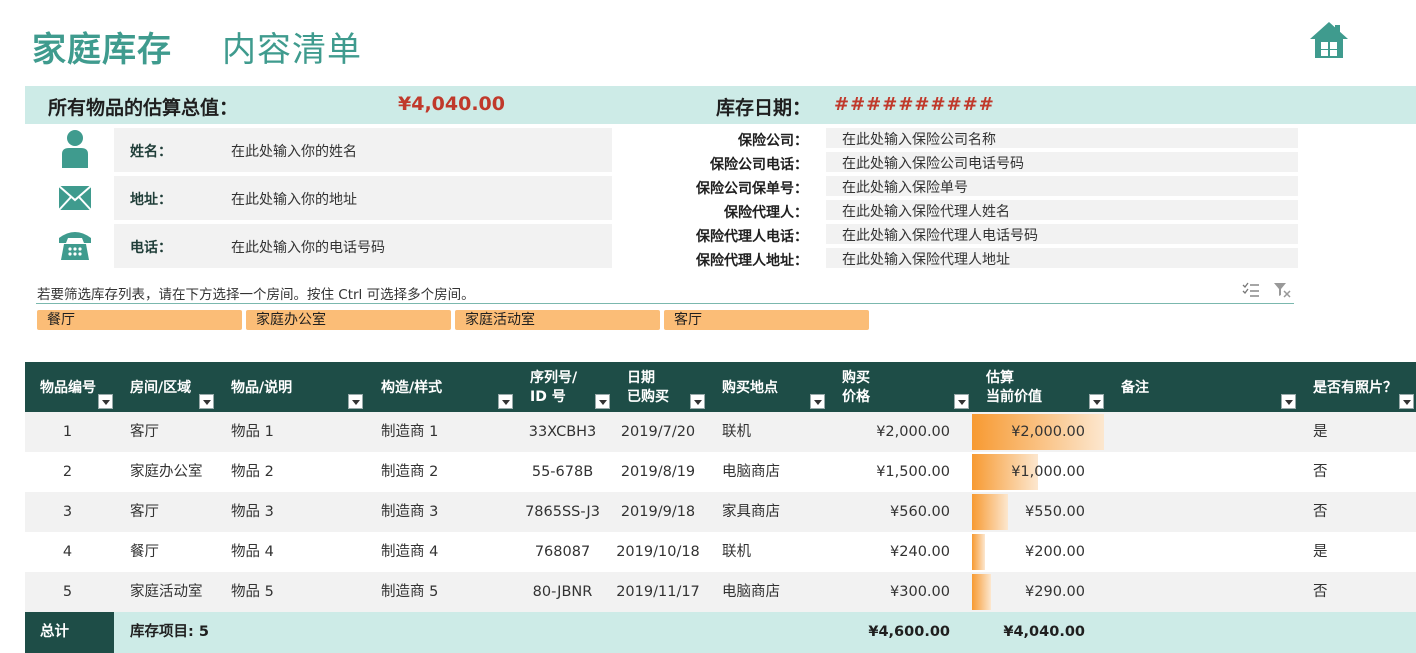  I want to click on filter-dropdown-notes, so click(1288, 401).